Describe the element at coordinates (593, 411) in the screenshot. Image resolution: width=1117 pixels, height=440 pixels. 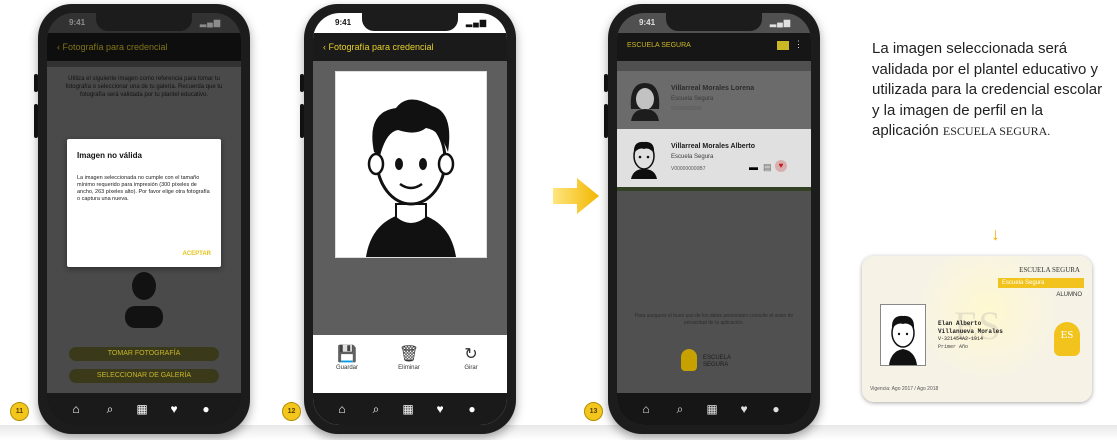
I see `step-badge: 13` at that location.